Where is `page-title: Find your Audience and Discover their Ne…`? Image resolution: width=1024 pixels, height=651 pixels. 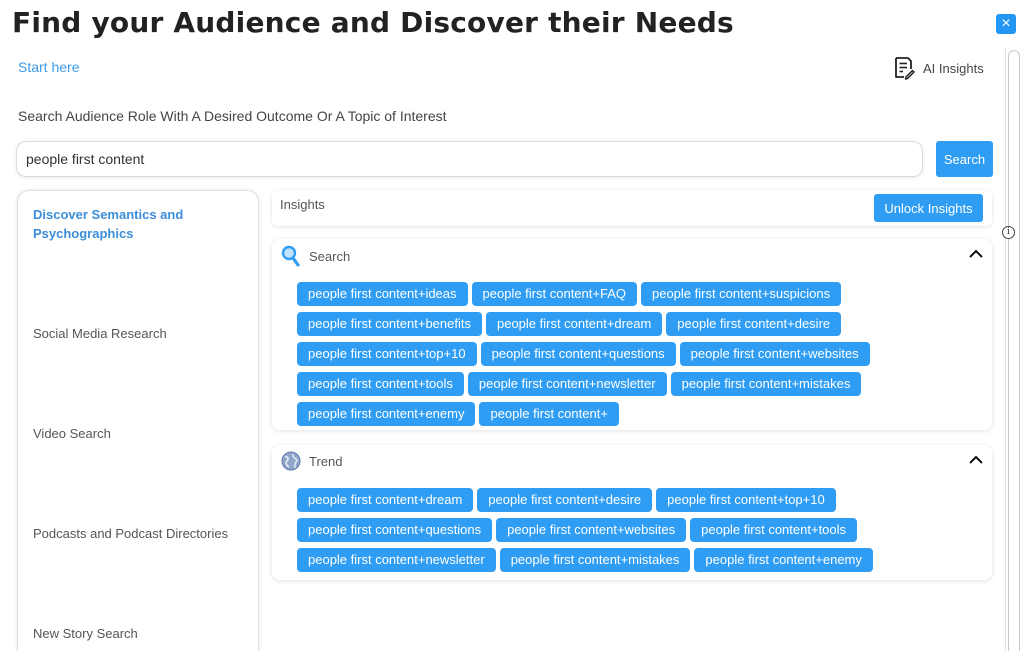 page-title: Find your Audience and Discover their Ne… is located at coordinates (373, 22).